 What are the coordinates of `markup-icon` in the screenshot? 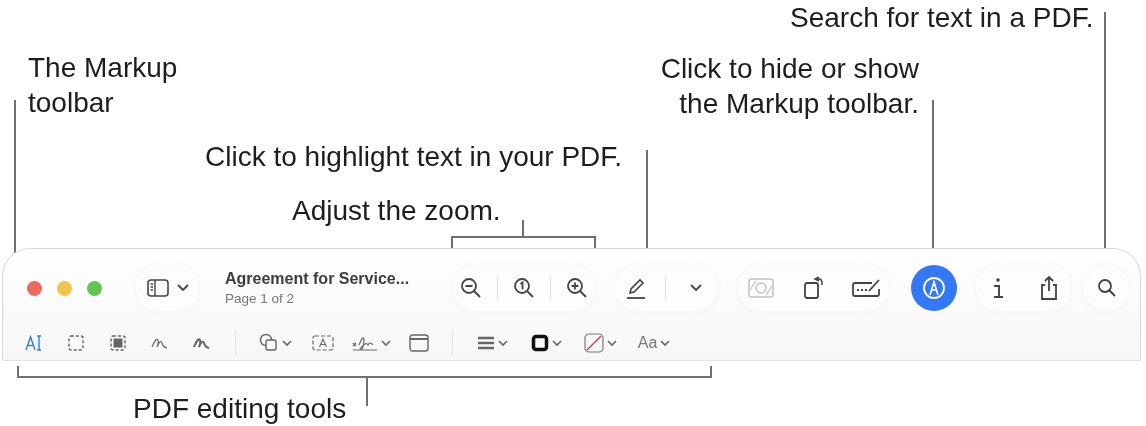 It's located at (934, 288).